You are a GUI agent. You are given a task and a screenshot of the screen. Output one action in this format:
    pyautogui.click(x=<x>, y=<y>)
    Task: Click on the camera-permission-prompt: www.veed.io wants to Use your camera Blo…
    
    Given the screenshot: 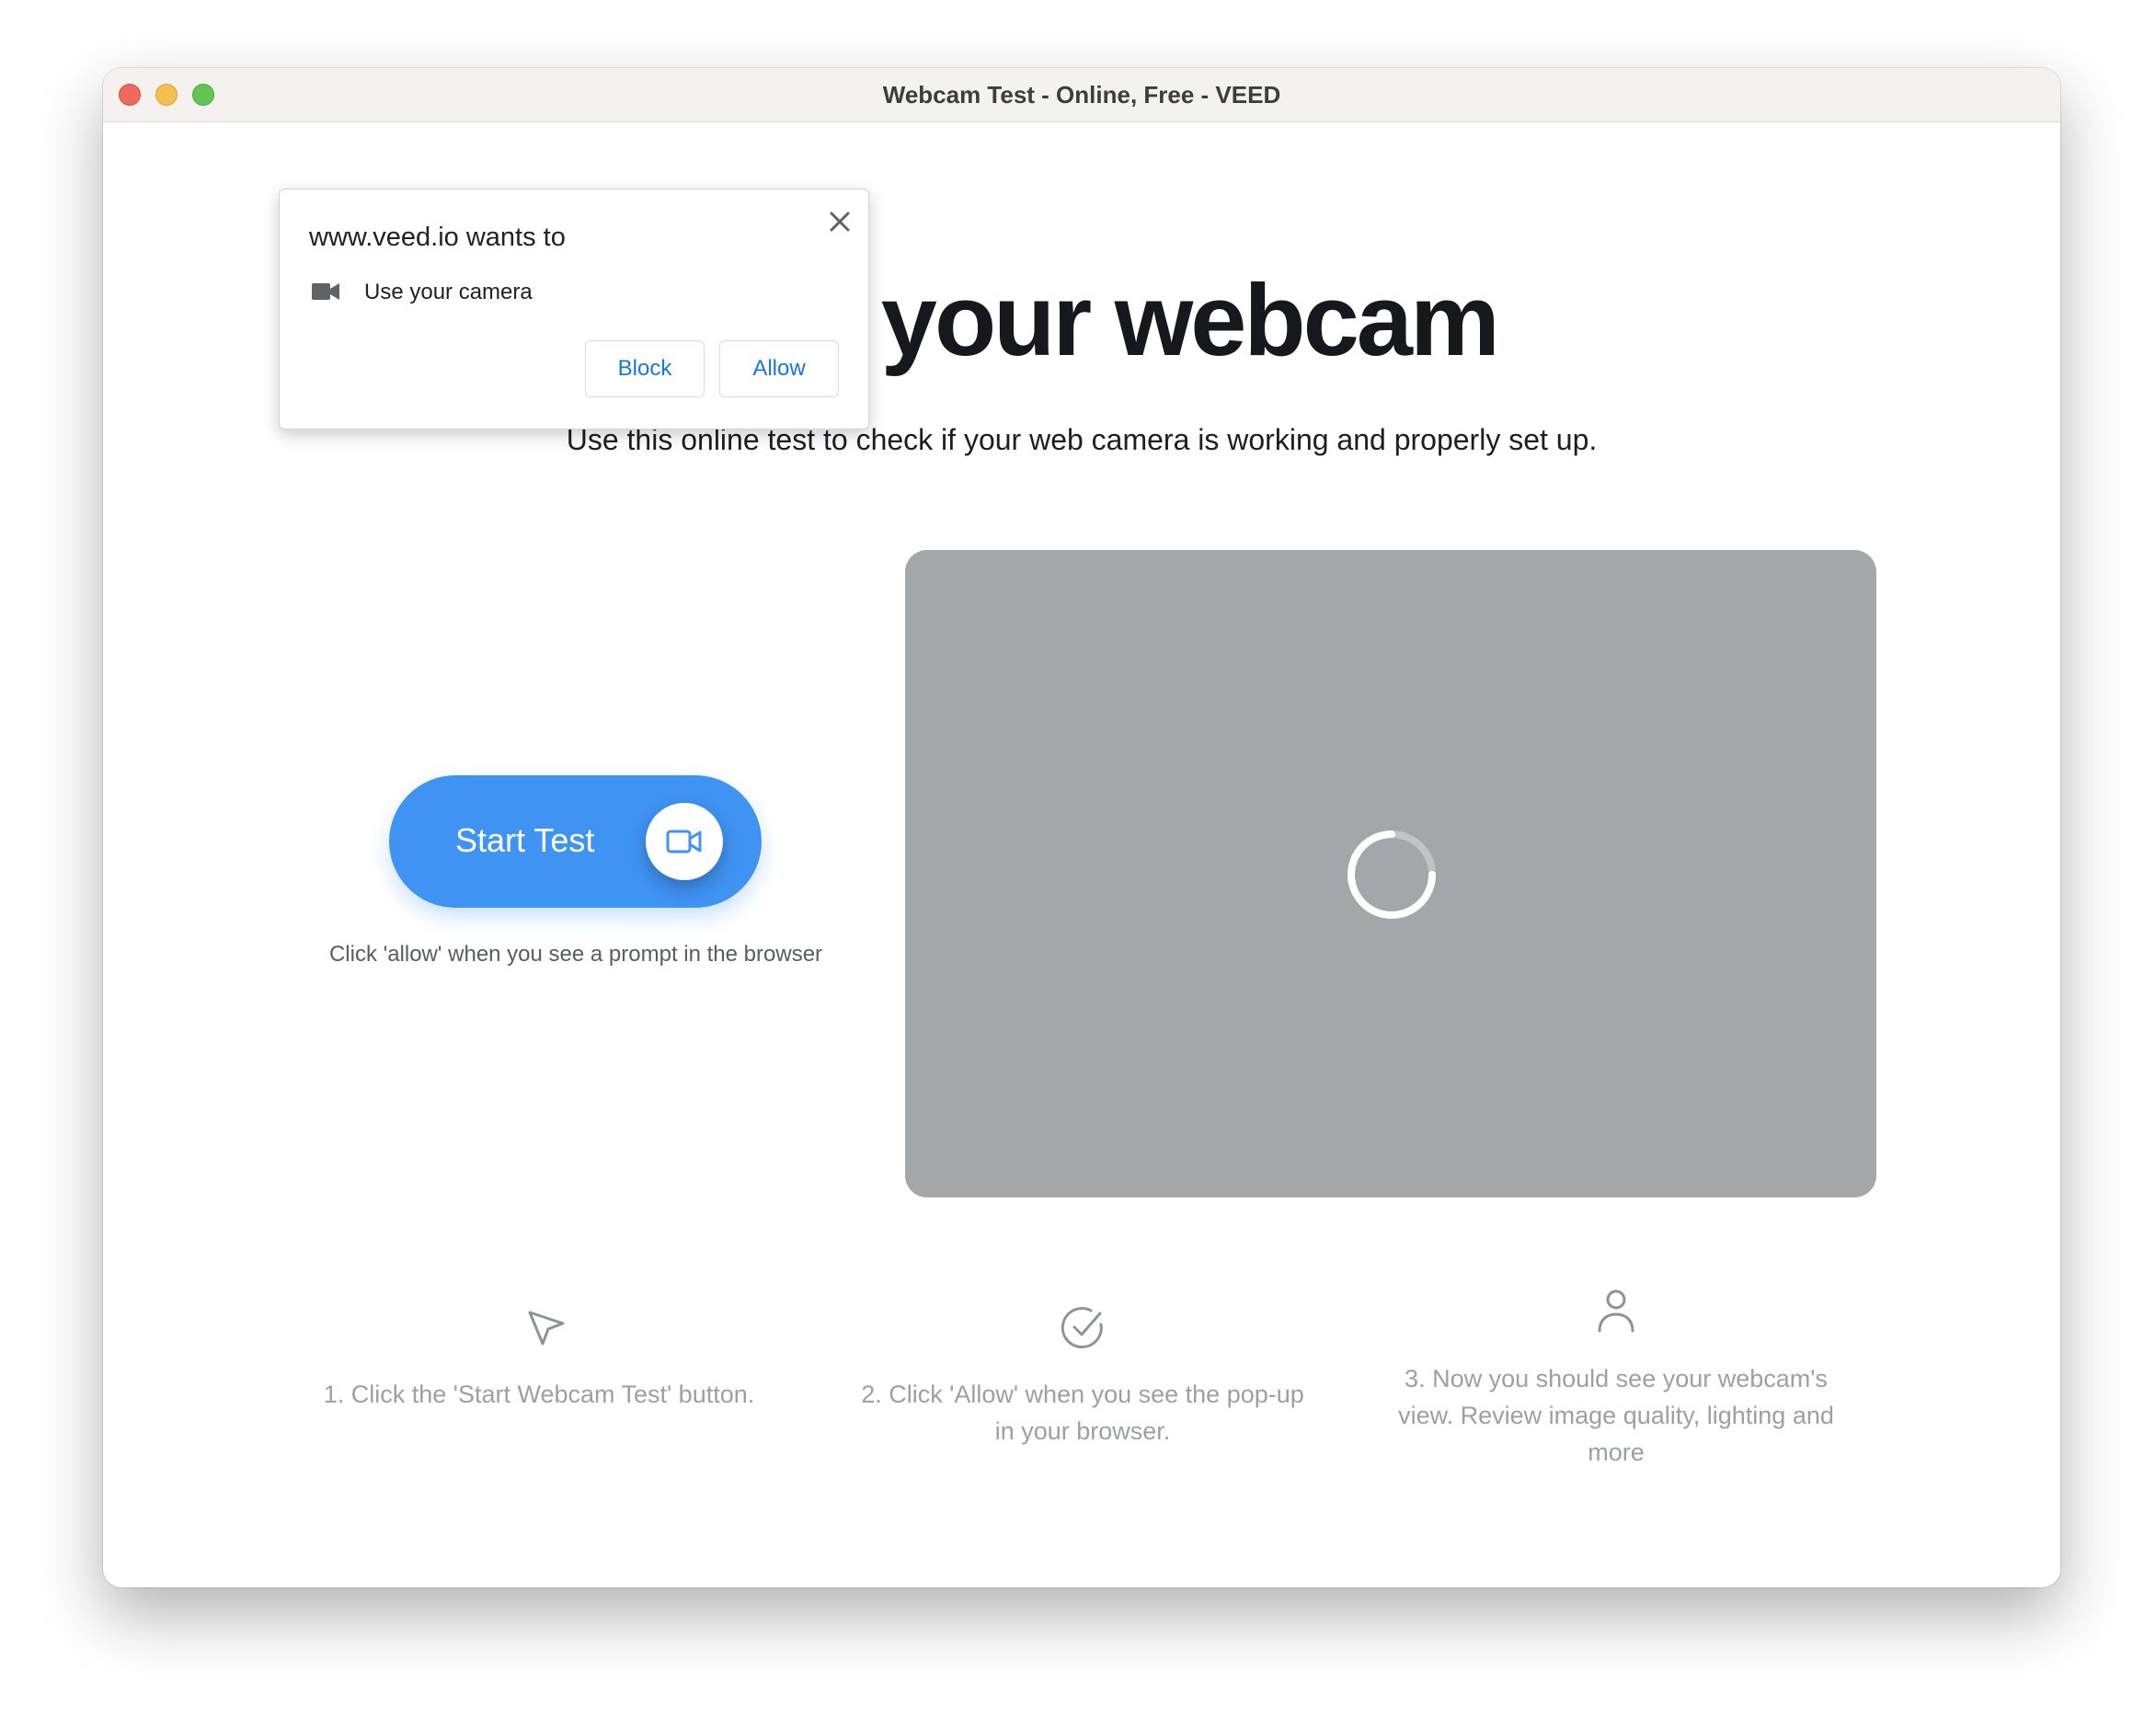 What is the action you would take?
    pyautogui.click(x=574, y=309)
    